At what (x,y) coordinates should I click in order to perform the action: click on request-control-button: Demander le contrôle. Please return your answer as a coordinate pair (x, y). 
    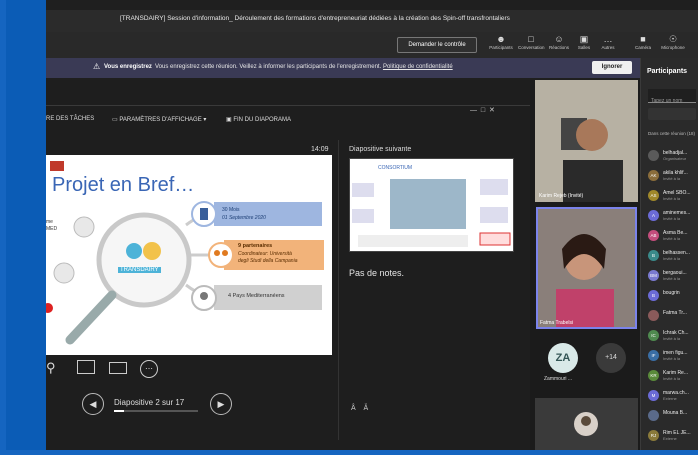
    Looking at the image, I should click on (437, 45).